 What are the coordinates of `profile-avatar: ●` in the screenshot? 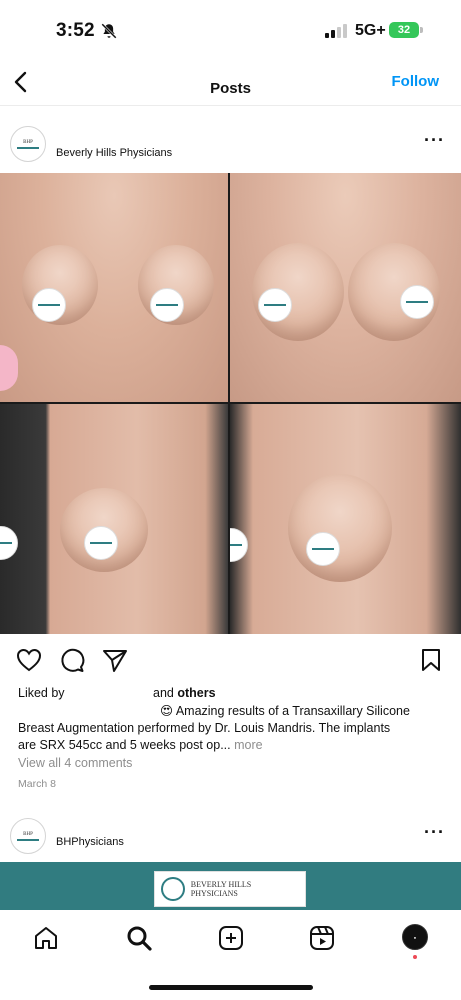 It's located at (415, 937).